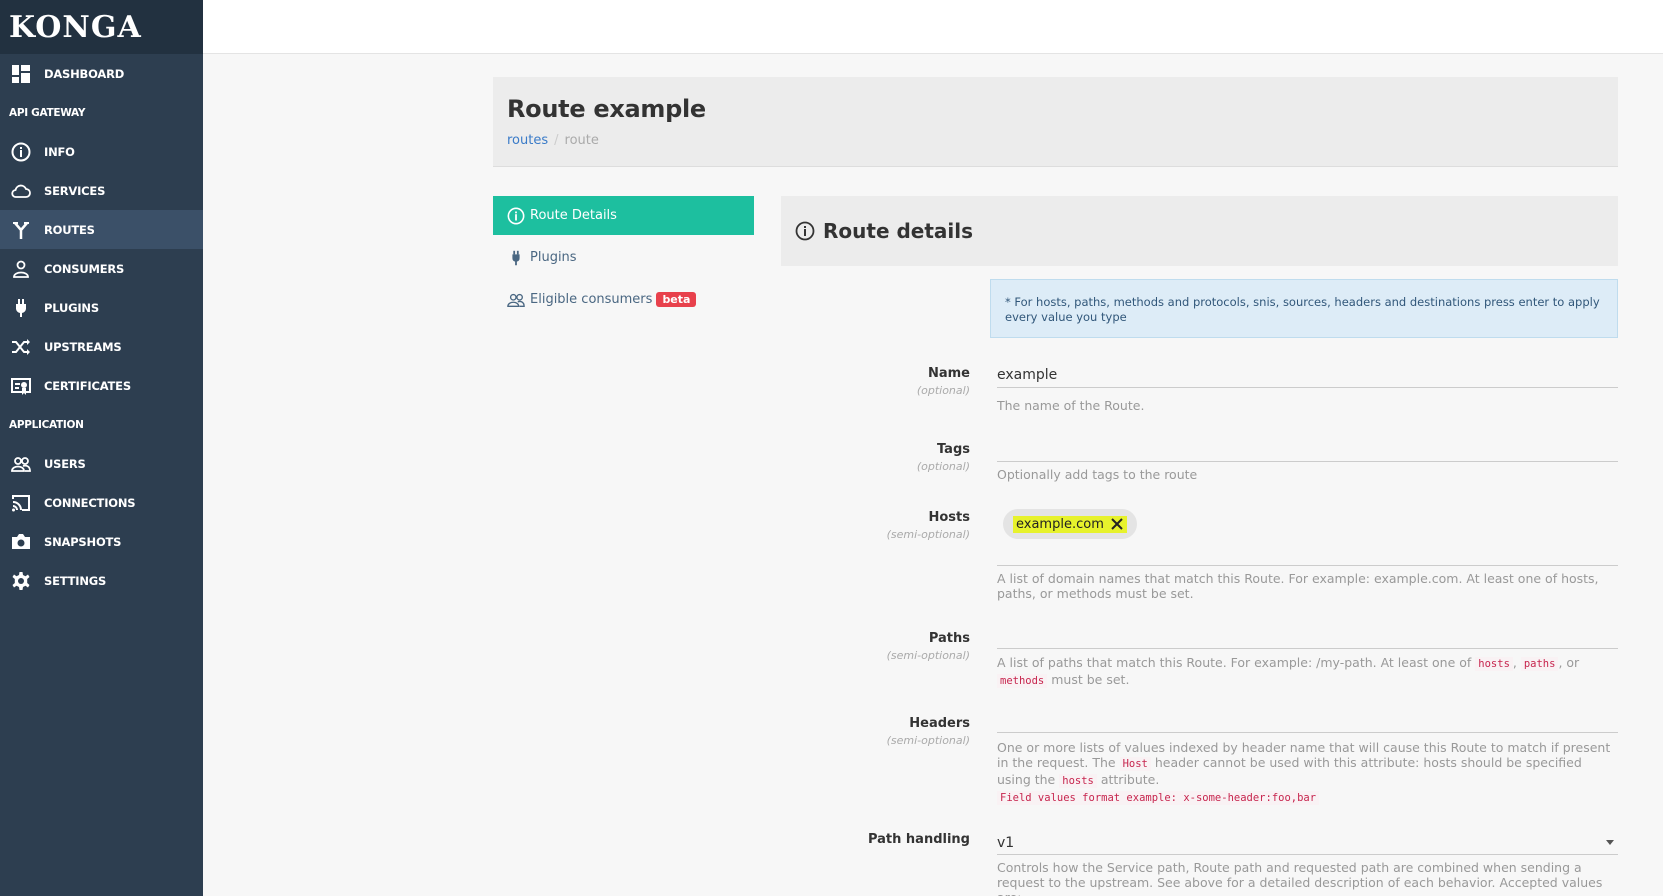  I want to click on sidebar-item-label: ROUTES, so click(69, 229).